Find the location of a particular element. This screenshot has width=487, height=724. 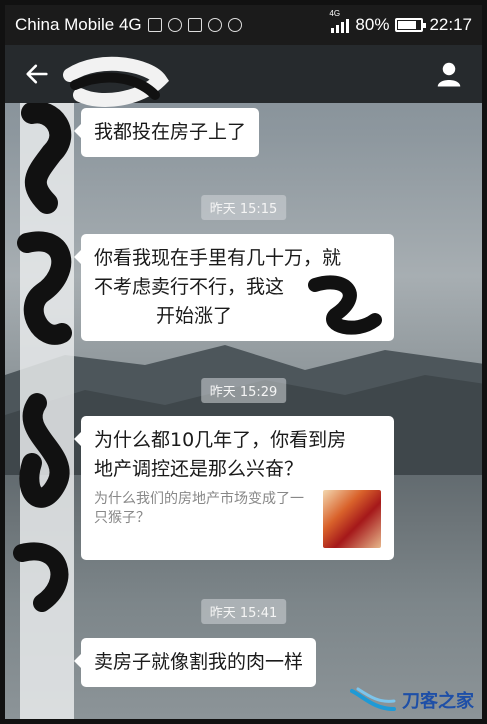

battery-percent: 80% is located at coordinates (372, 24).